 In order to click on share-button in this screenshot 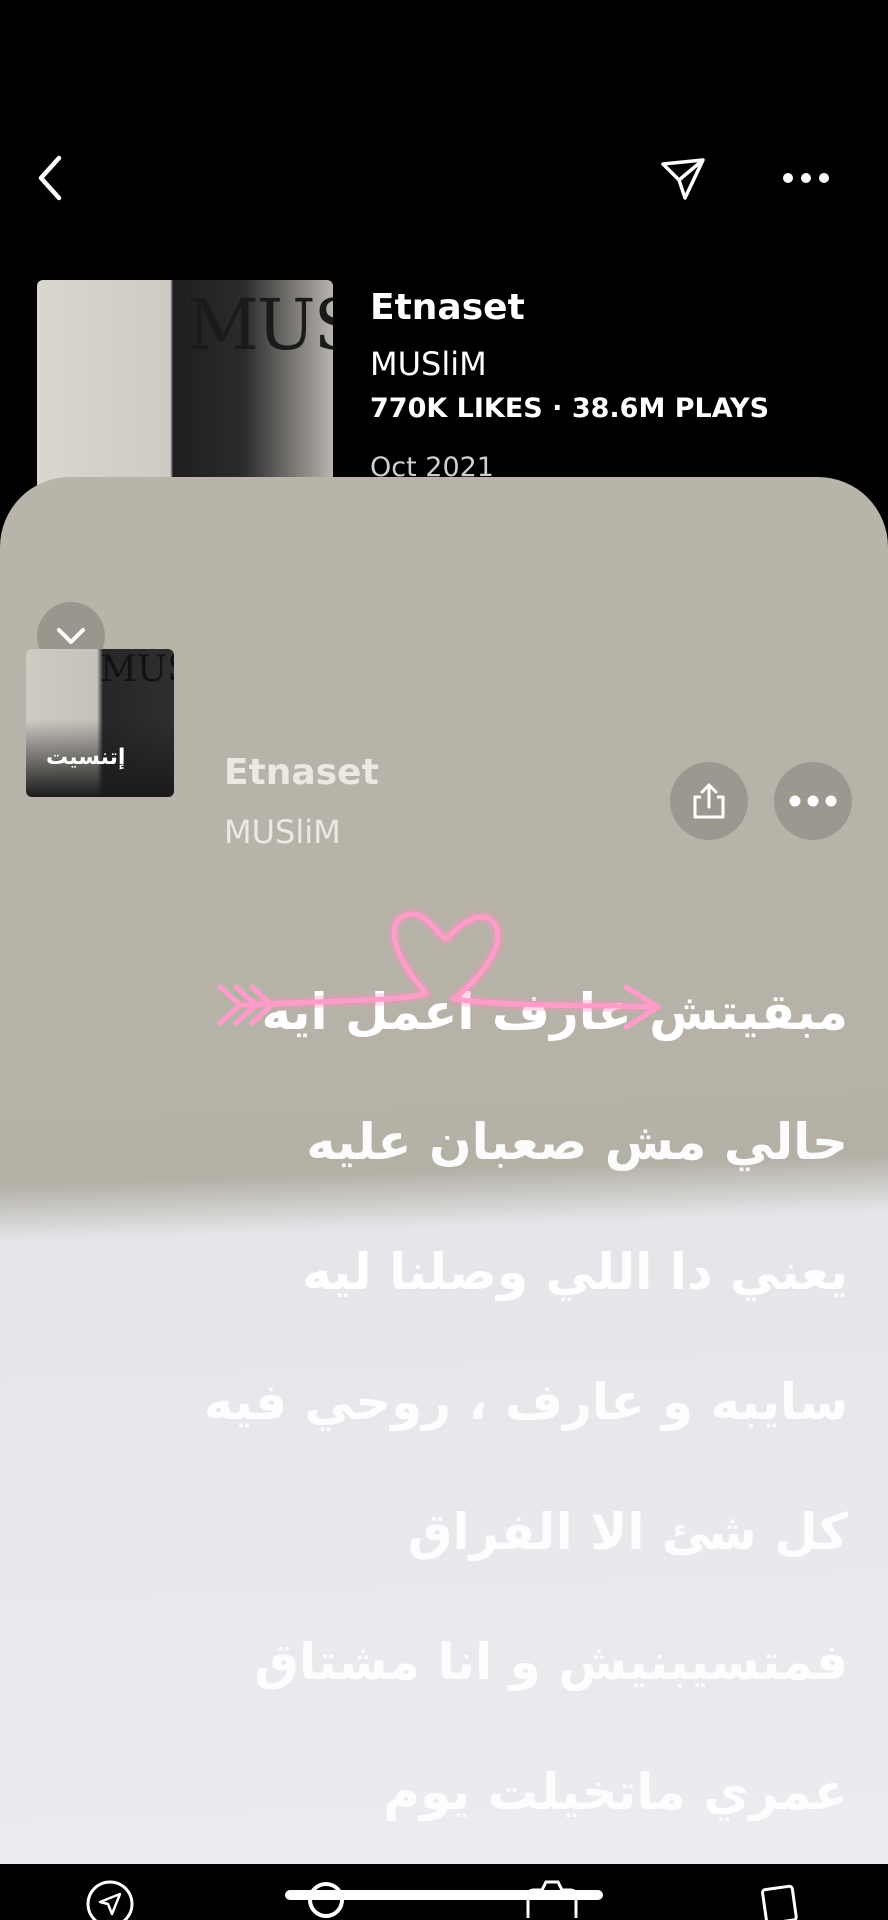, I will do `click(709, 801)`.